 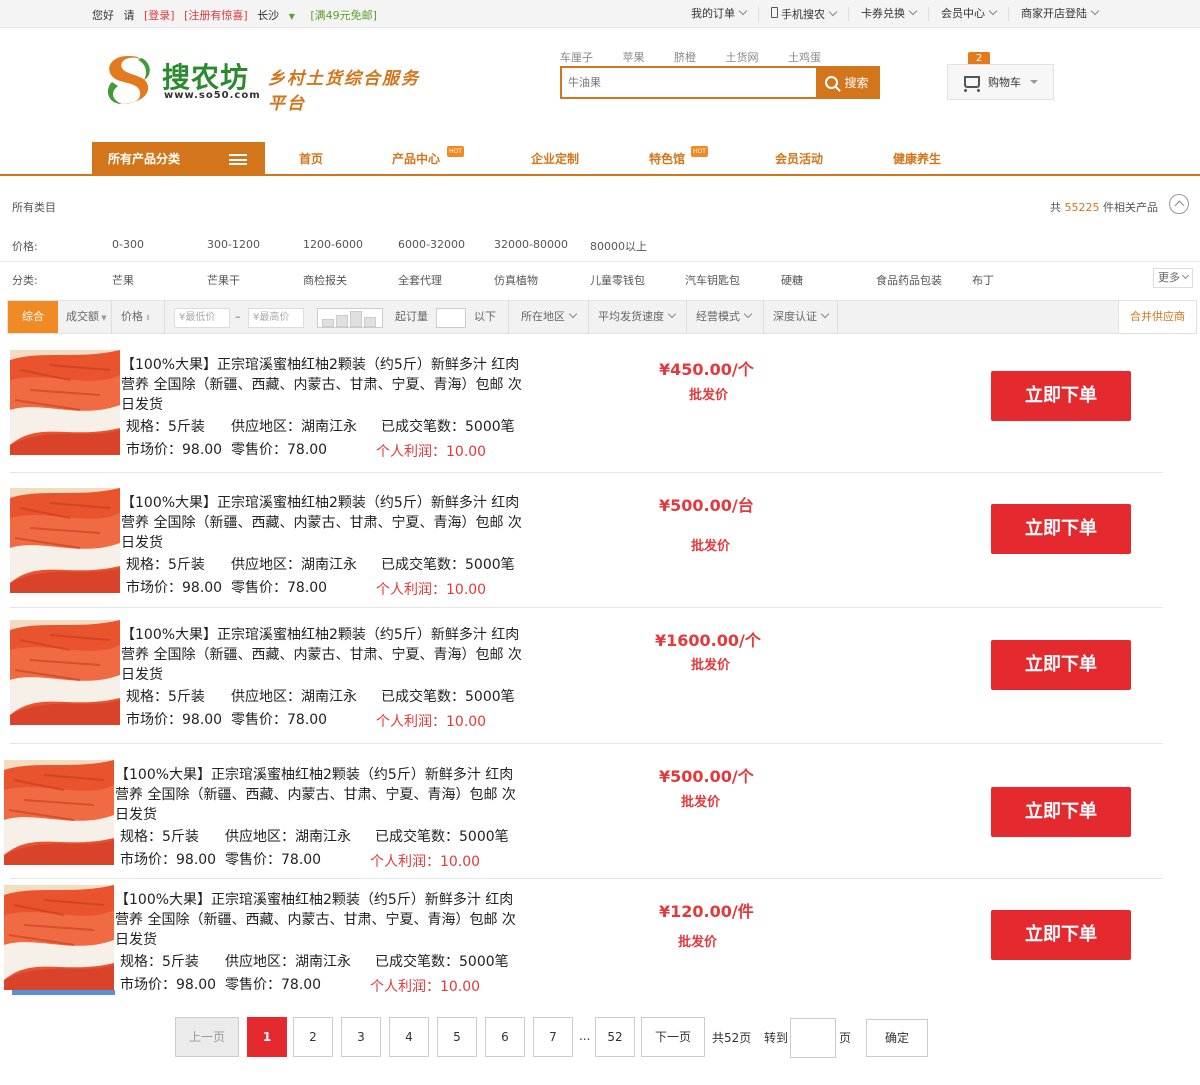 I want to click on hotword-link: 土鸡蛋, so click(x=804, y=57).